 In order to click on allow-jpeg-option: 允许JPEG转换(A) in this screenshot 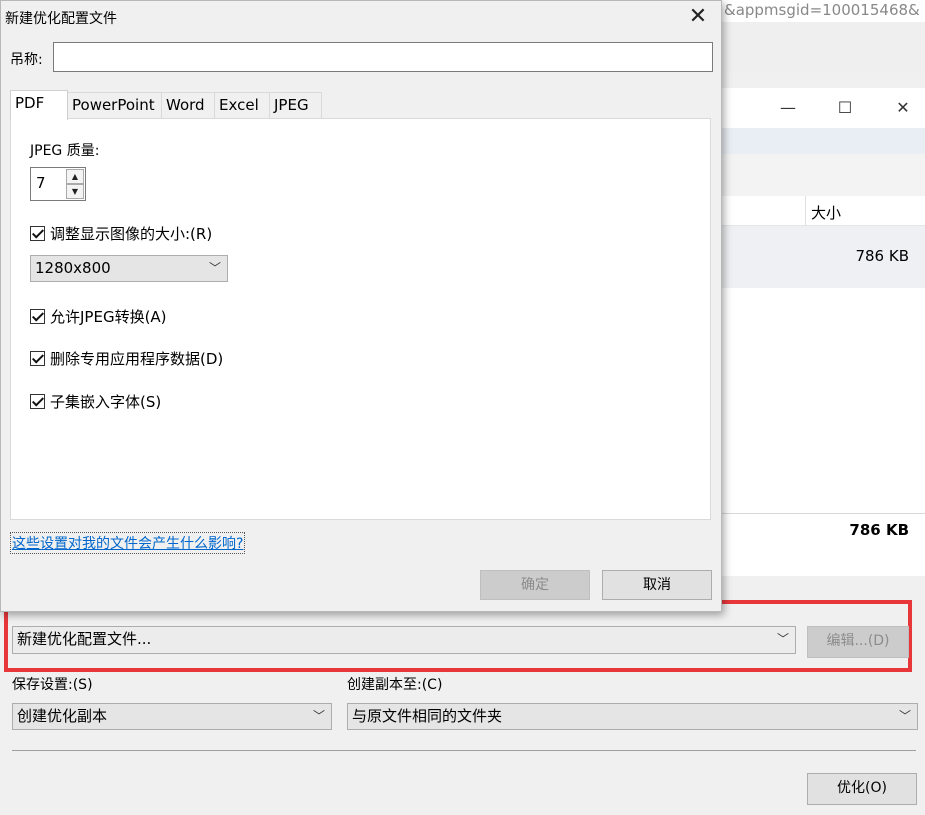, I will do `click(98, 316)`.